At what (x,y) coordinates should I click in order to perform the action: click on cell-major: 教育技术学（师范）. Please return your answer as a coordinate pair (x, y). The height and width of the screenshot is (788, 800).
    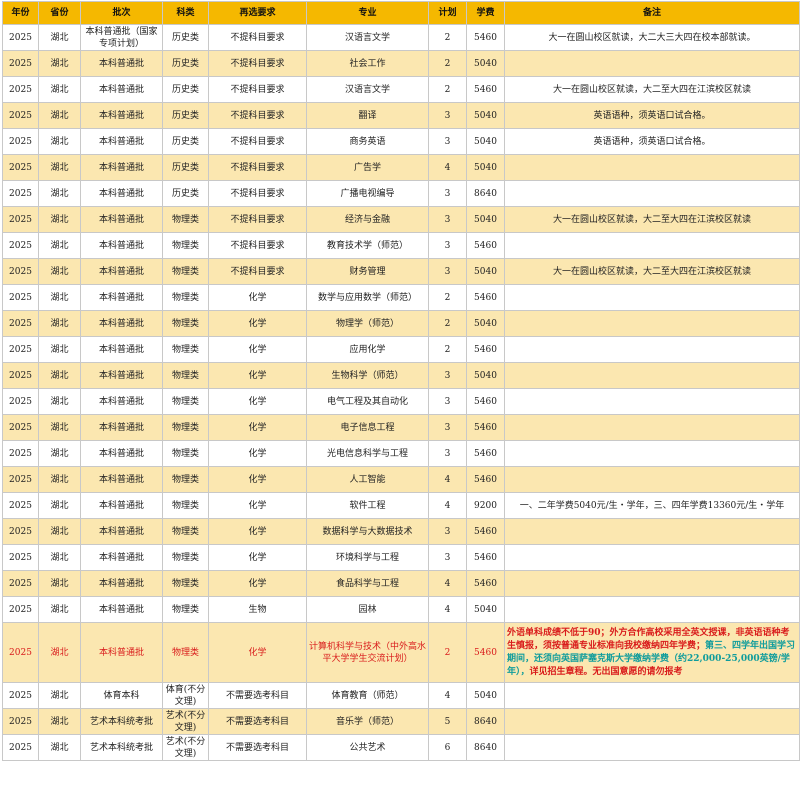
    Looking at the image, I should click on (367, 245).